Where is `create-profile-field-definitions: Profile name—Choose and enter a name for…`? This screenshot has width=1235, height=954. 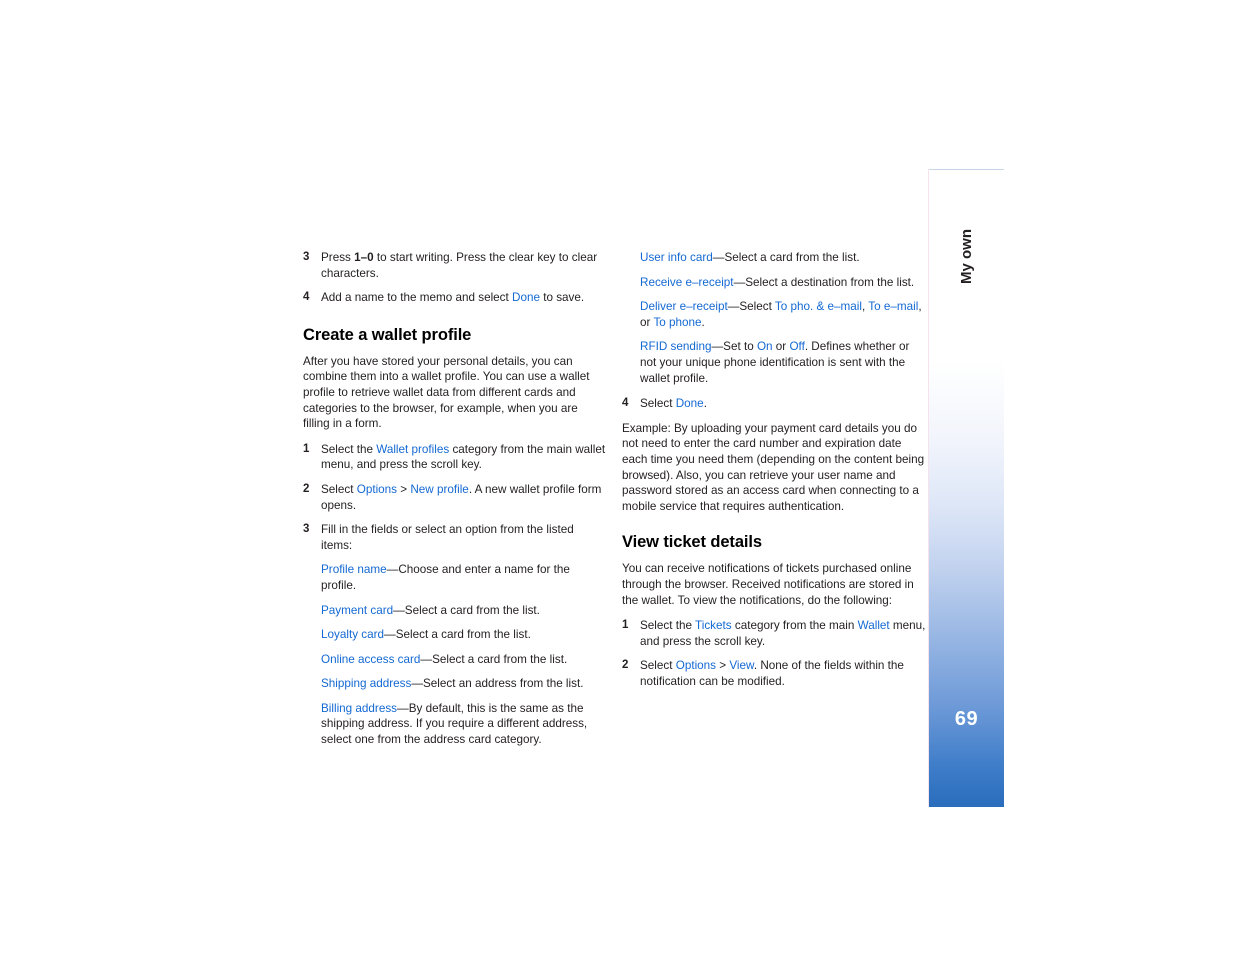 create-profile-field-definitions: Profile name—Choose and enter a name for… is located at coordinates (455, 654).